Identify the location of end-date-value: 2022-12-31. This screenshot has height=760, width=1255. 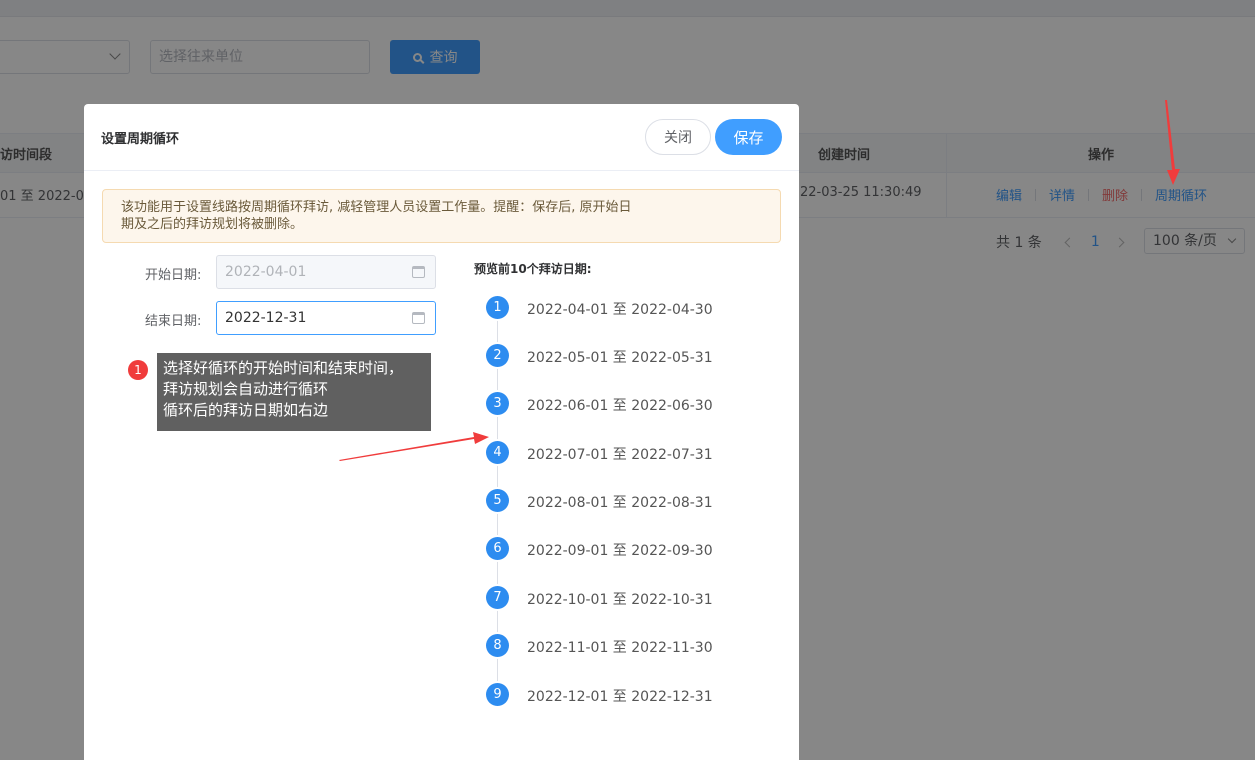
(266, 318).